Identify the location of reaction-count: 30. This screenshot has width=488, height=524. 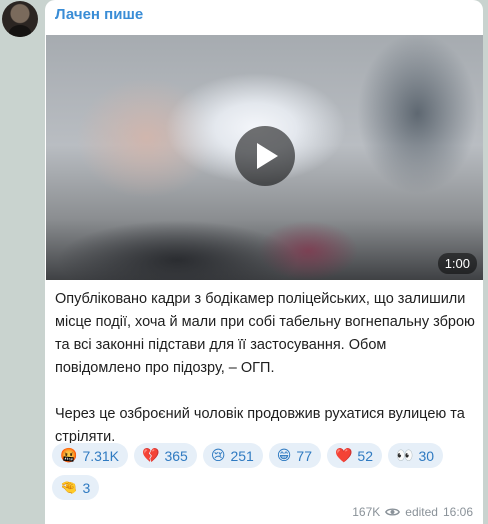
(426, 455).